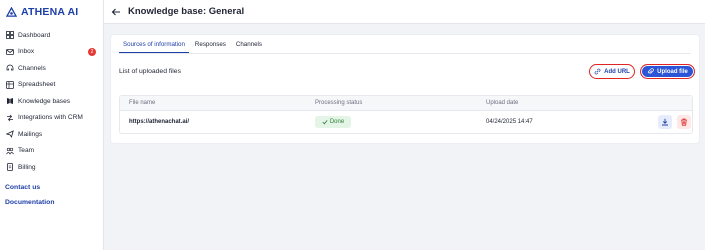  Describe the element at coordinates (52, 134) in the screenshot. I see `sidebar-item-mailings: Mailings` at that location.